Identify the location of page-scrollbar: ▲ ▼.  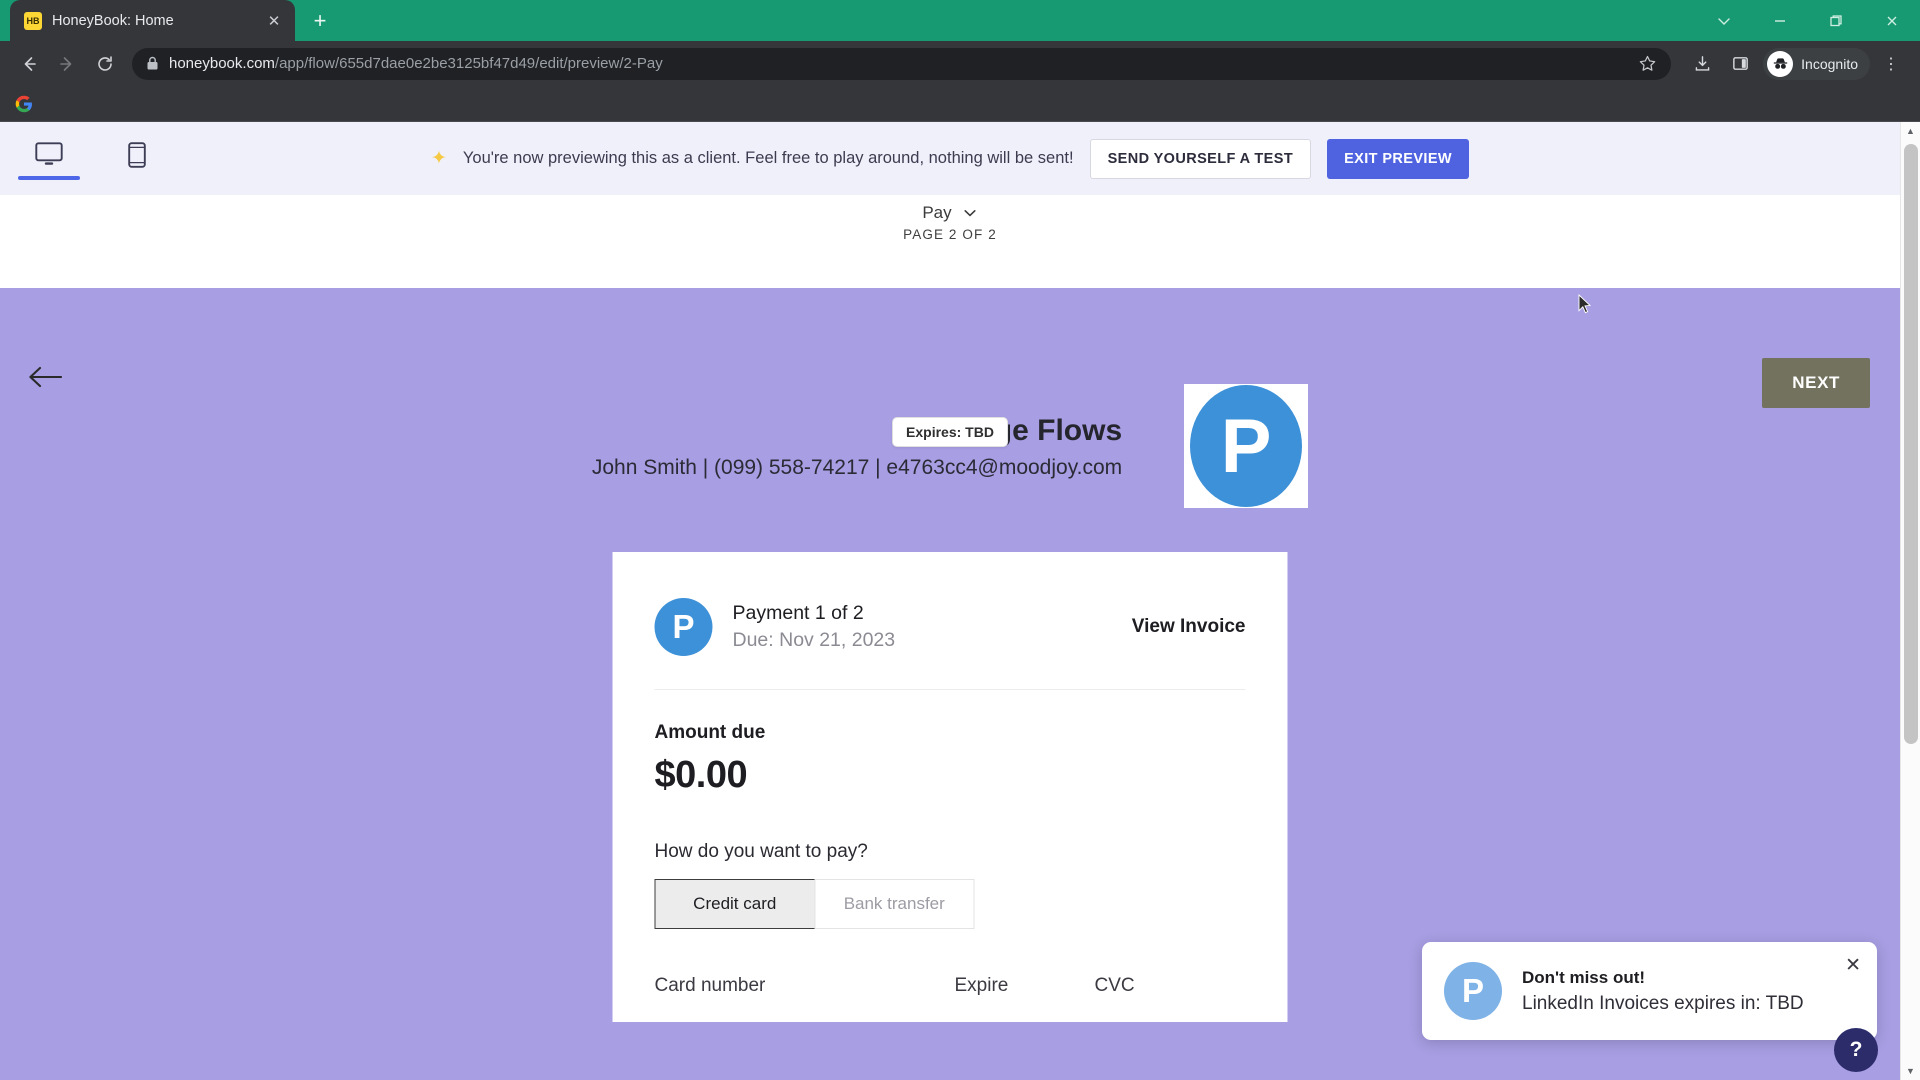
(1910, 601).